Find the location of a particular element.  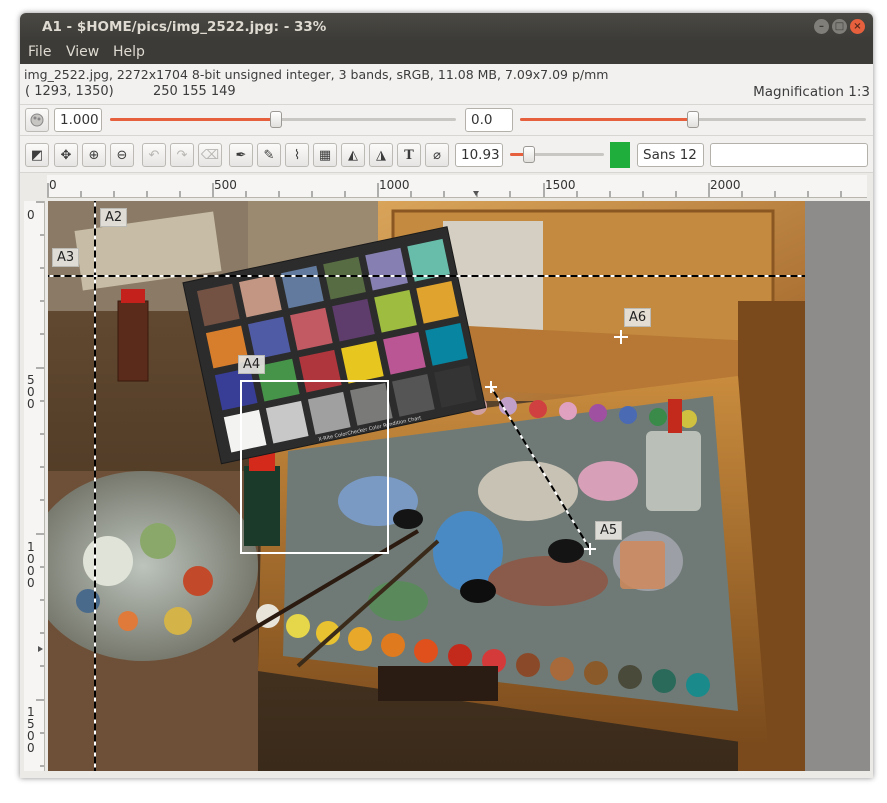

cursor-coordinates: ( 1293, 1350) is located at coordinates (69, 91).